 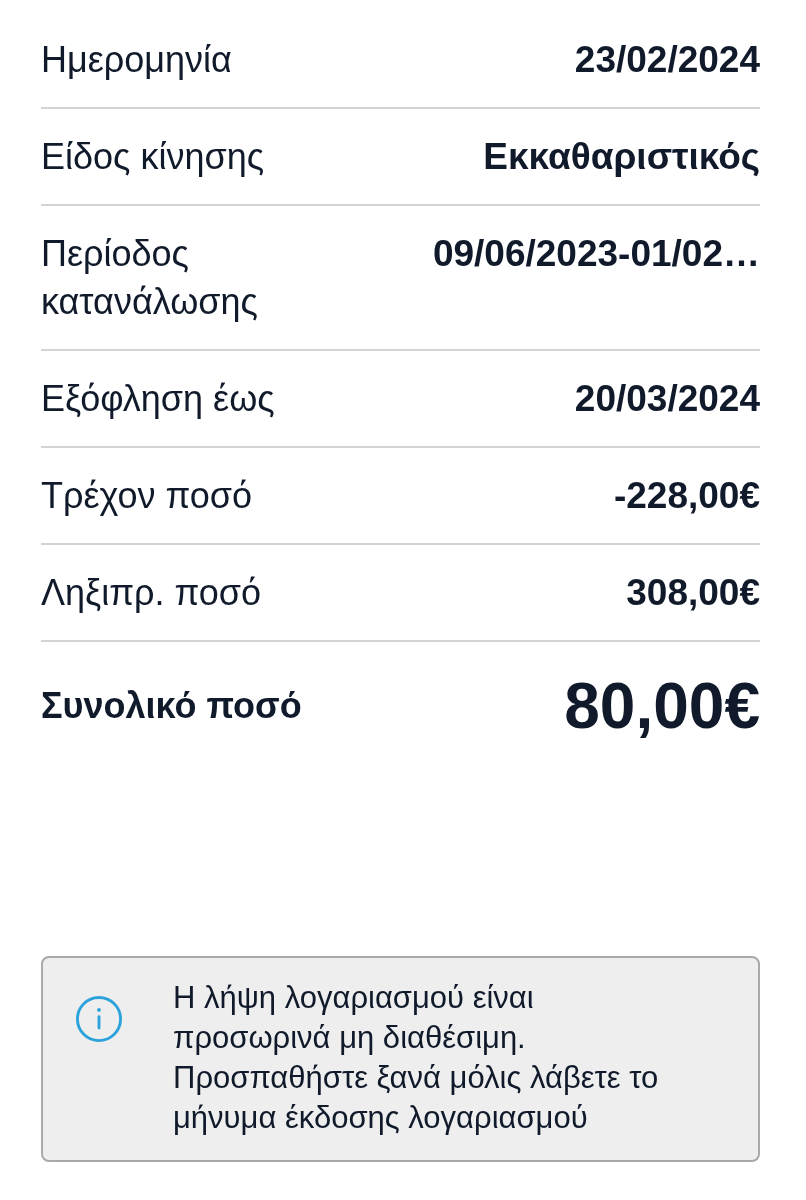 I want to click on detail-value: -228,00€, so click(x=686, y=496).